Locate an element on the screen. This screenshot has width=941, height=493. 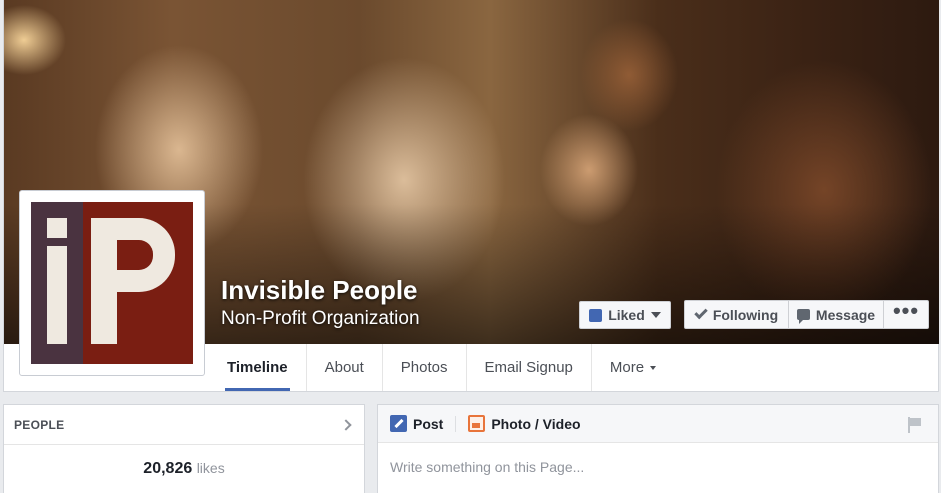
logo-i-dot is located at coordinates (57, 228).